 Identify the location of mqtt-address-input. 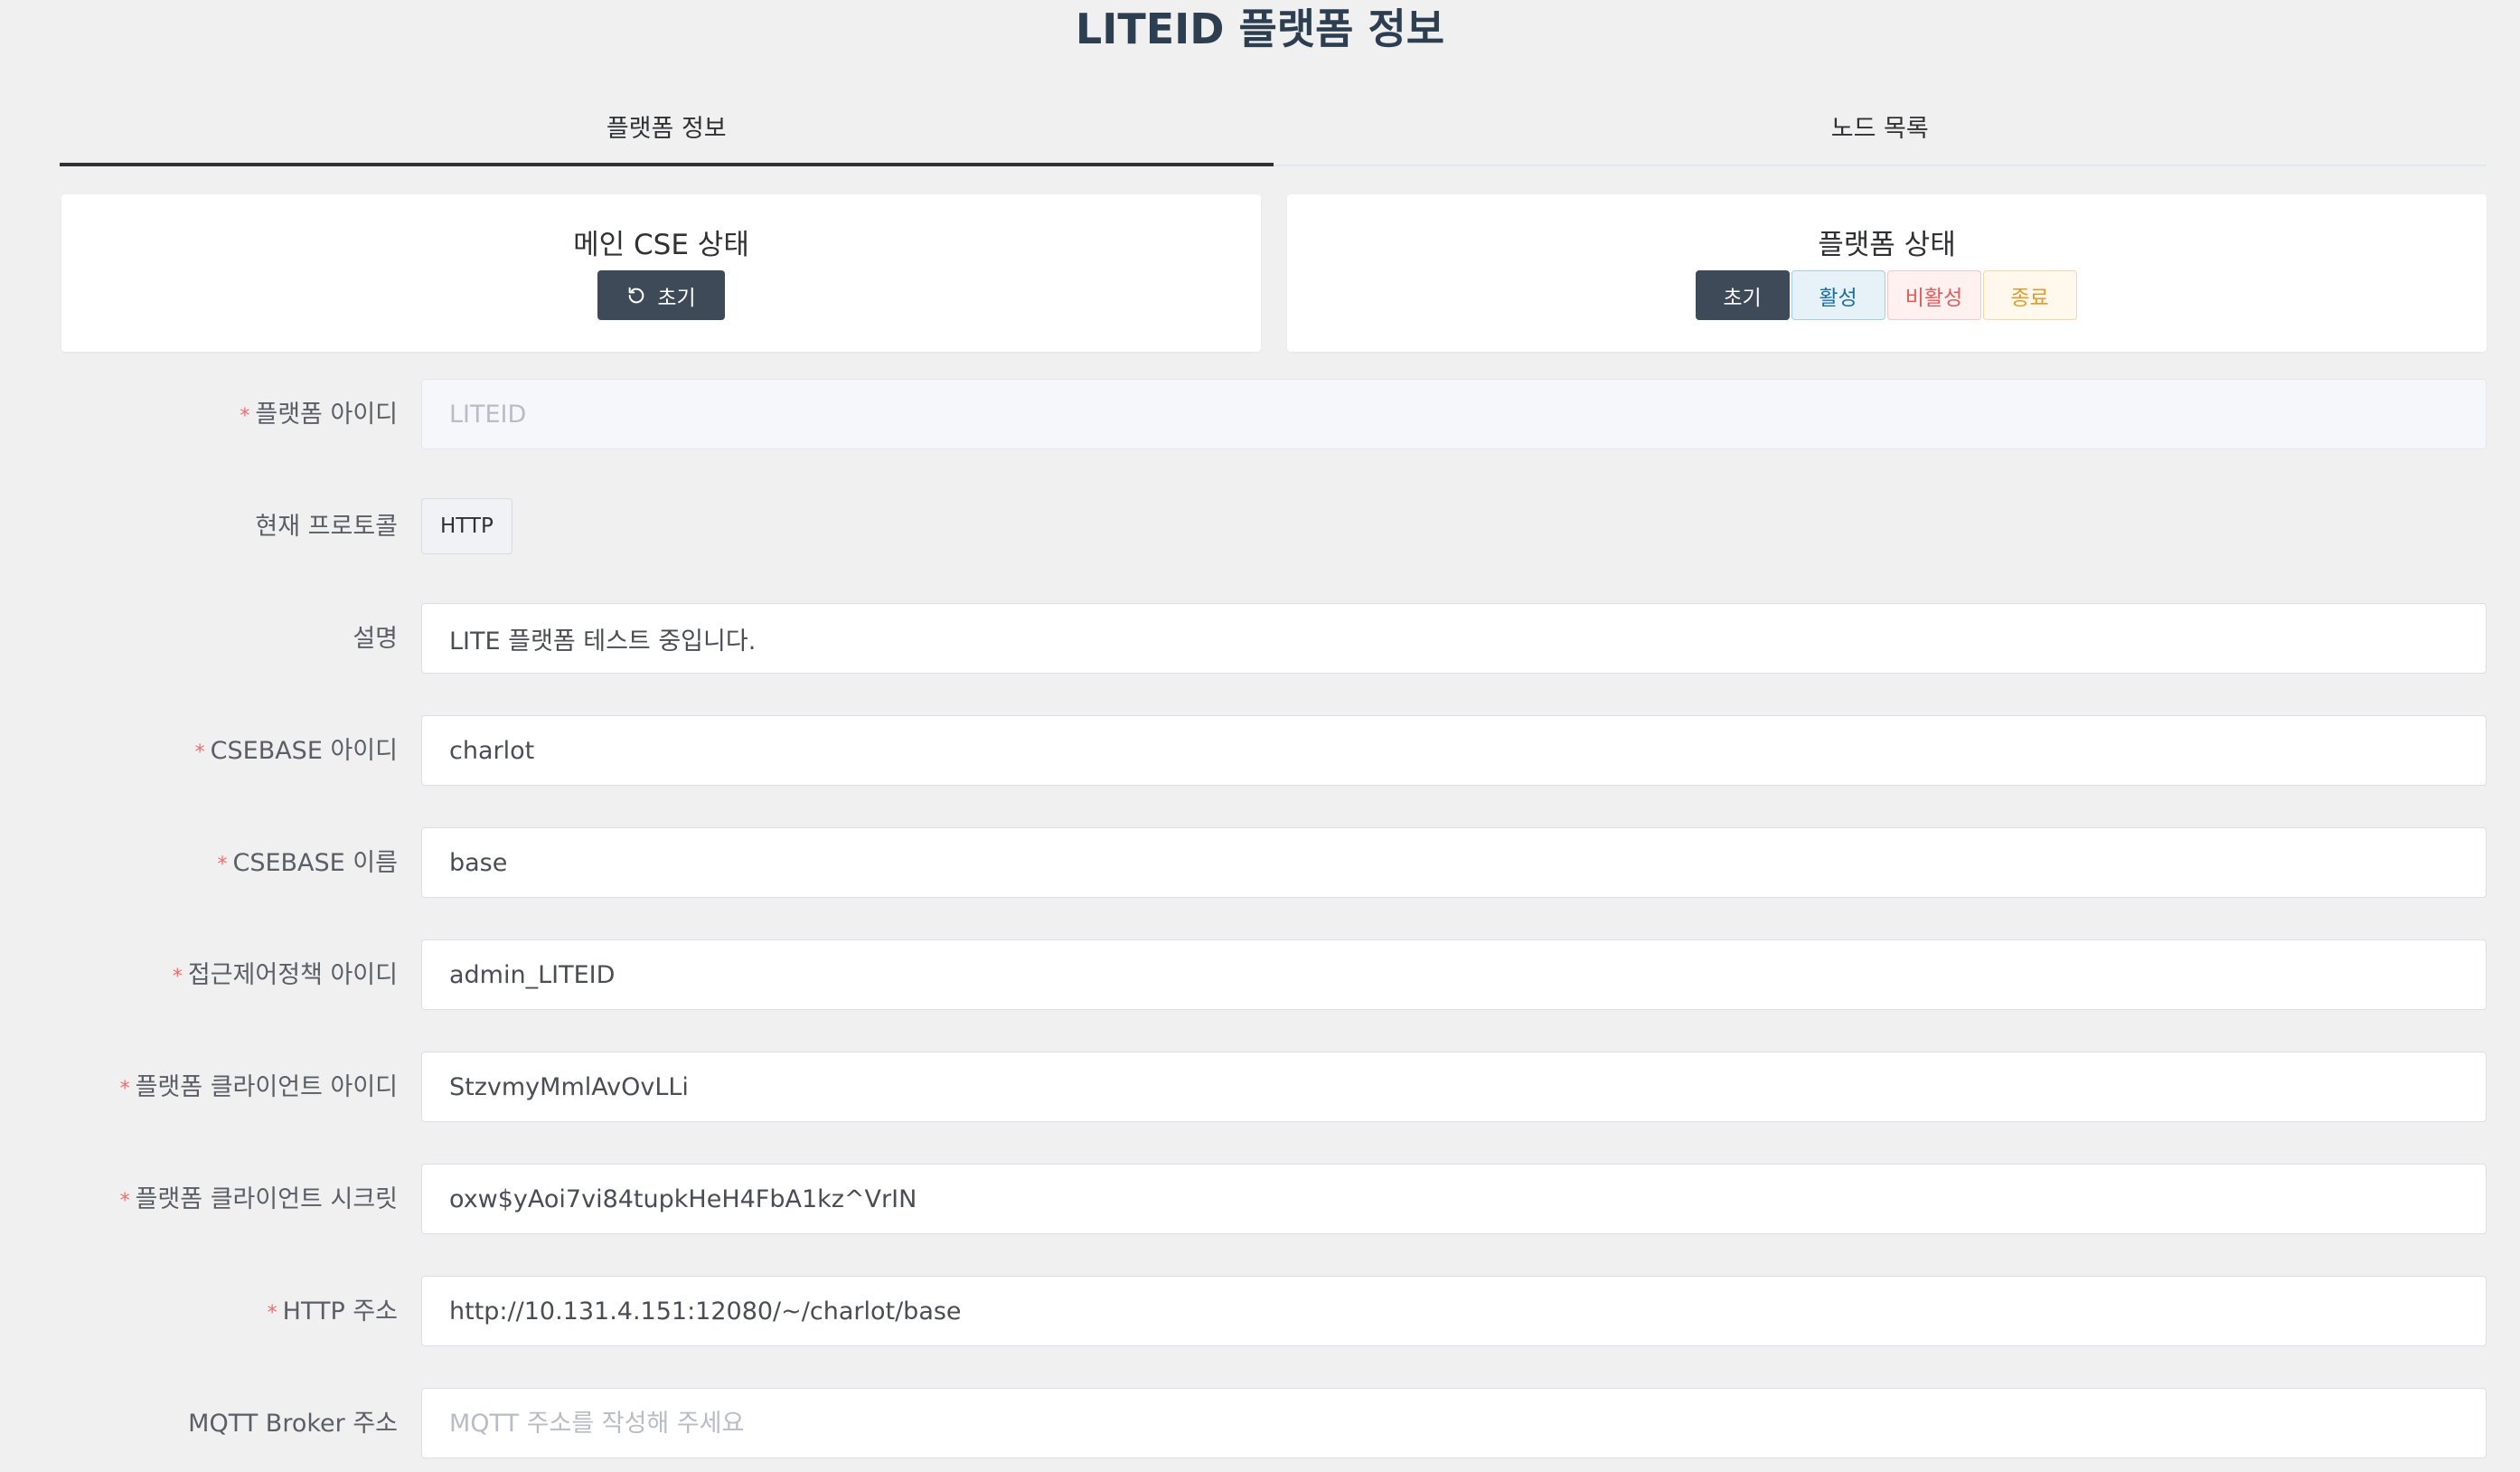
(1454, 1423).